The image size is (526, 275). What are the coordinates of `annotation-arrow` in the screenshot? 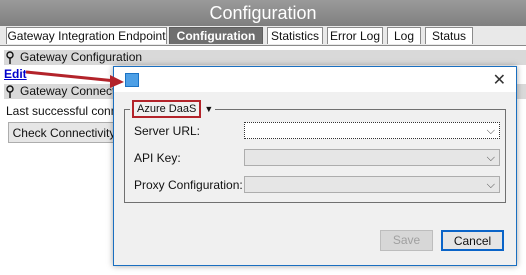 It's located at (74, 79).